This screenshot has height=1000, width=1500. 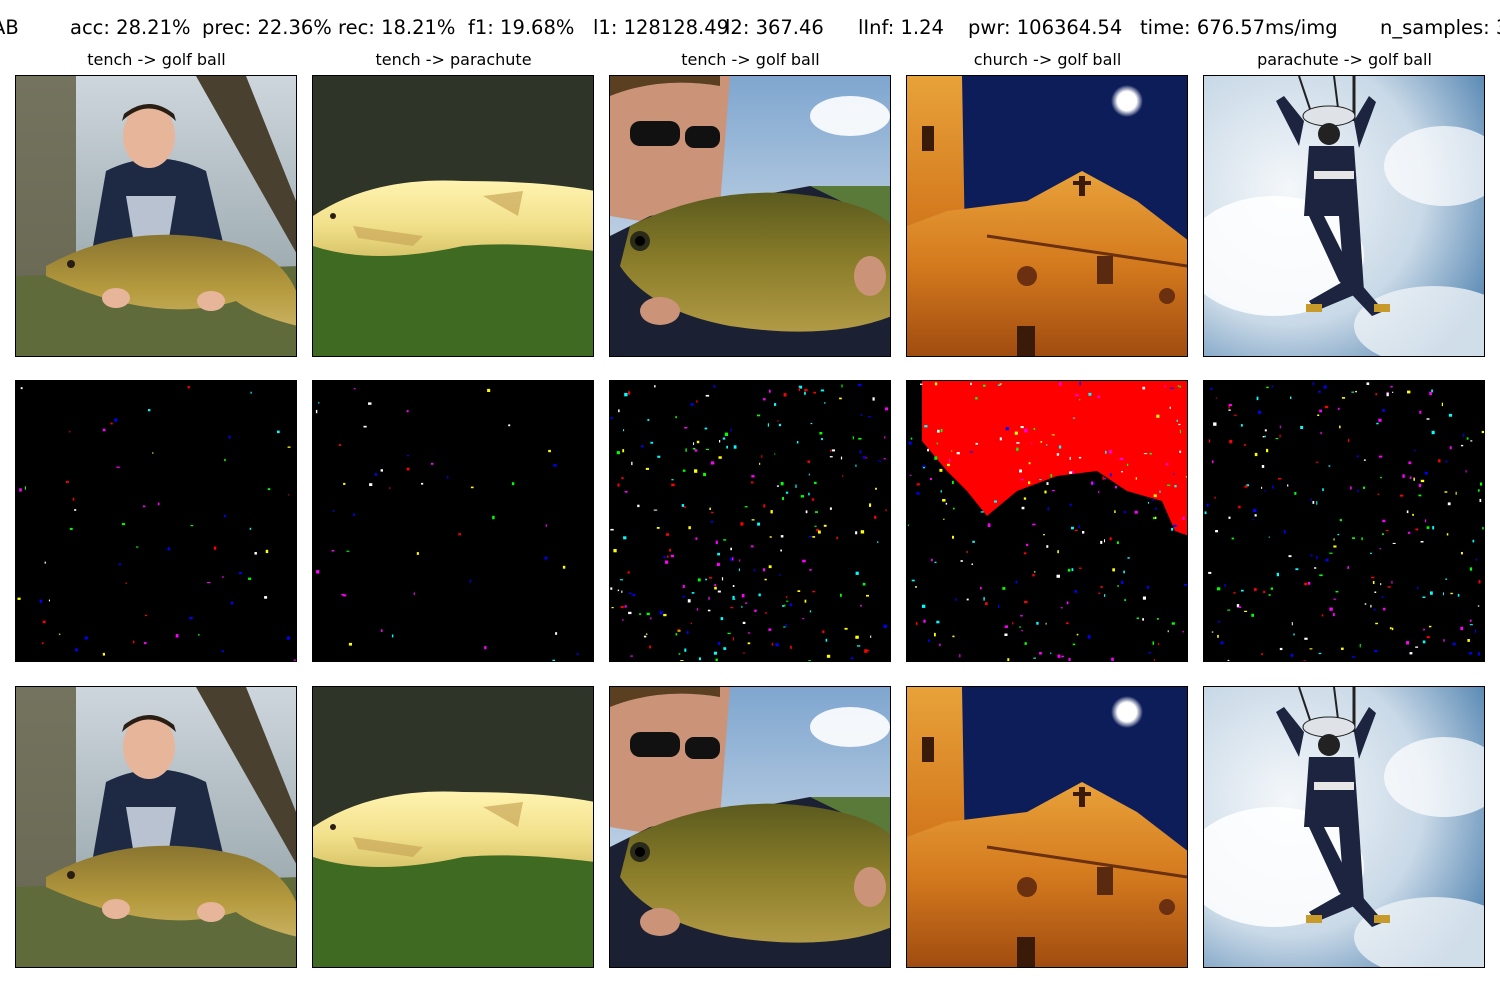 I want to click on column-title-2: tench -> parachute, so click(x=453, y=59).